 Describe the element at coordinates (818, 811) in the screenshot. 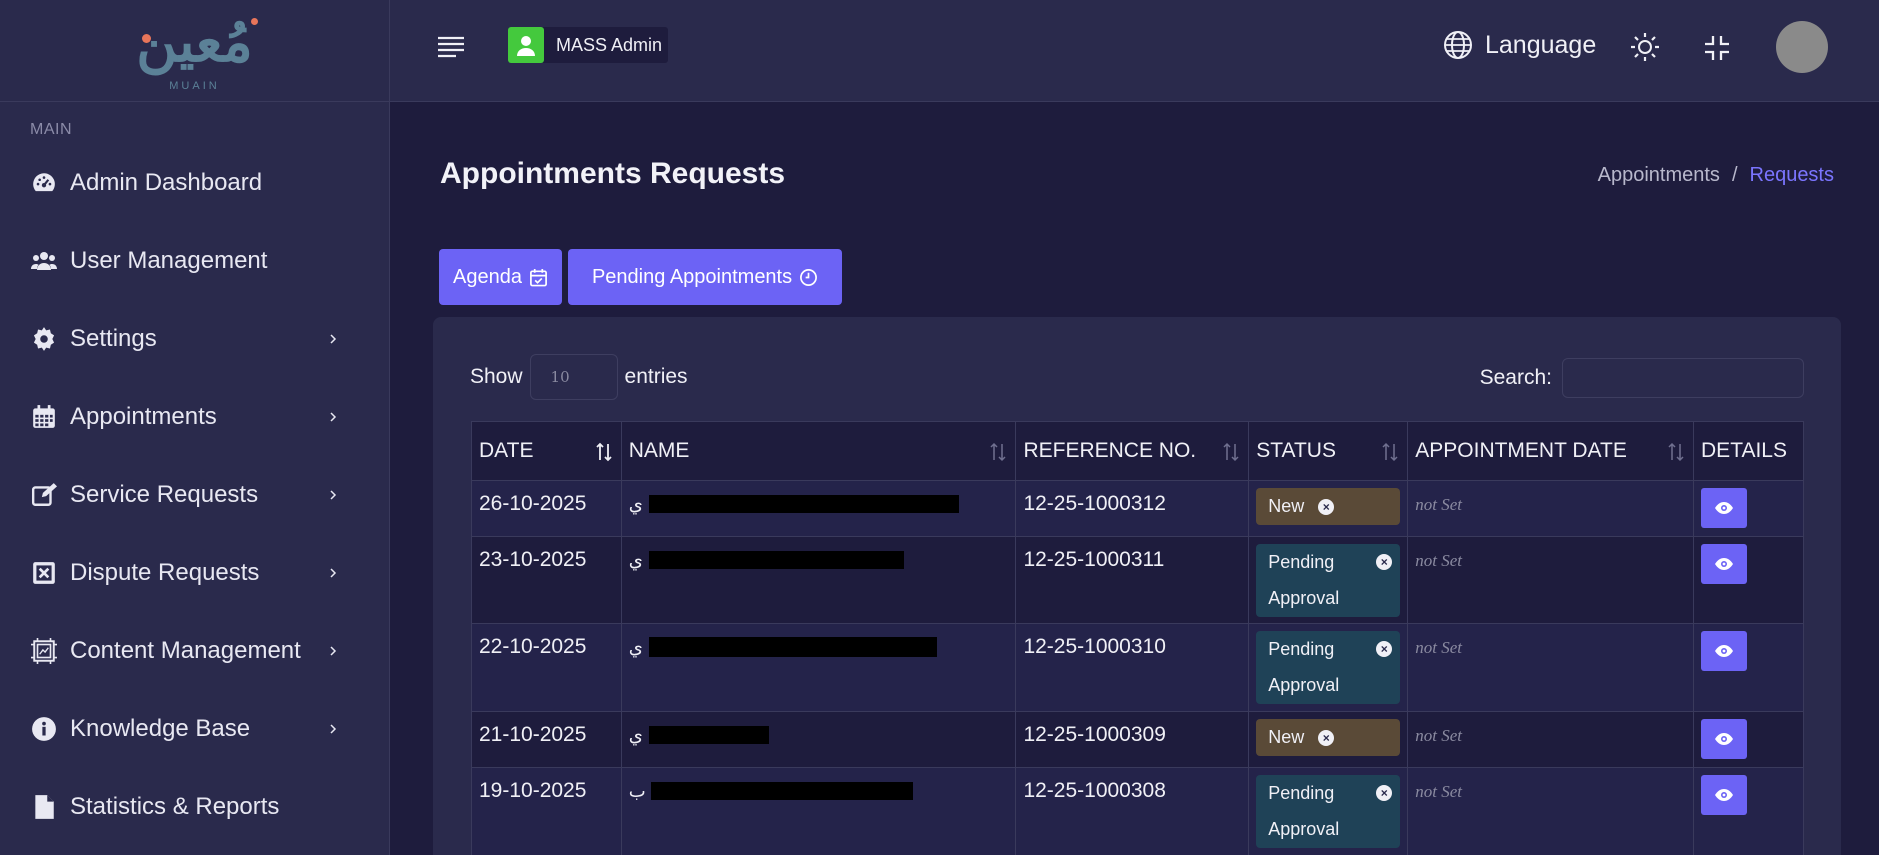

I see `cell-name: ب` at that location.